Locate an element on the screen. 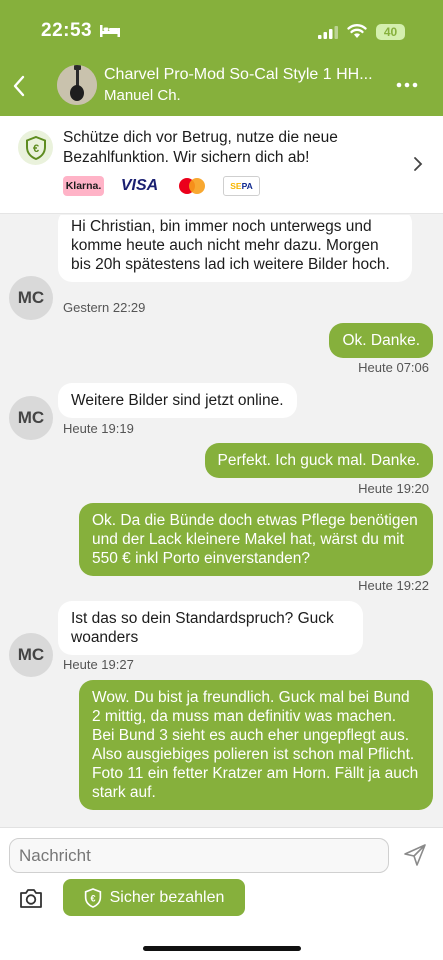  secure-pay-label: Sicher bezahlen is located at coordinates (167, 897).